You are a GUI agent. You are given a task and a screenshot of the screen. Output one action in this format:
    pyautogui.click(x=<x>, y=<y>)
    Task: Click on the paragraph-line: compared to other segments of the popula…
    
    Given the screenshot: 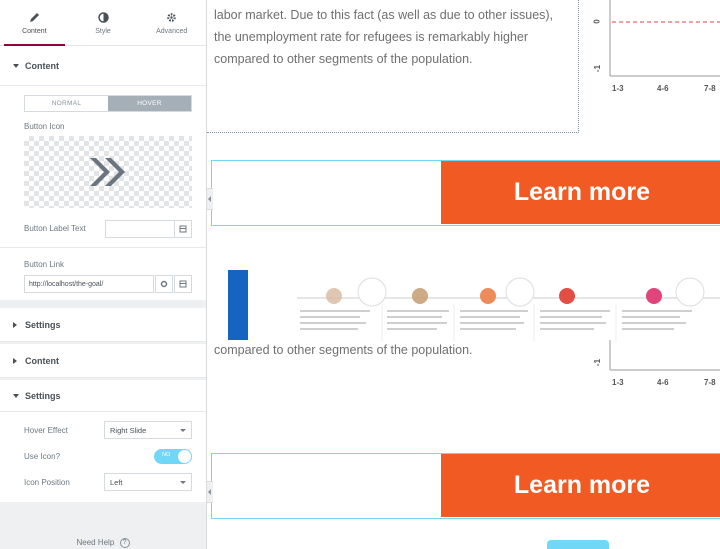 What is the action you would take?
    pyautogui.click(x=343, y=59)
    